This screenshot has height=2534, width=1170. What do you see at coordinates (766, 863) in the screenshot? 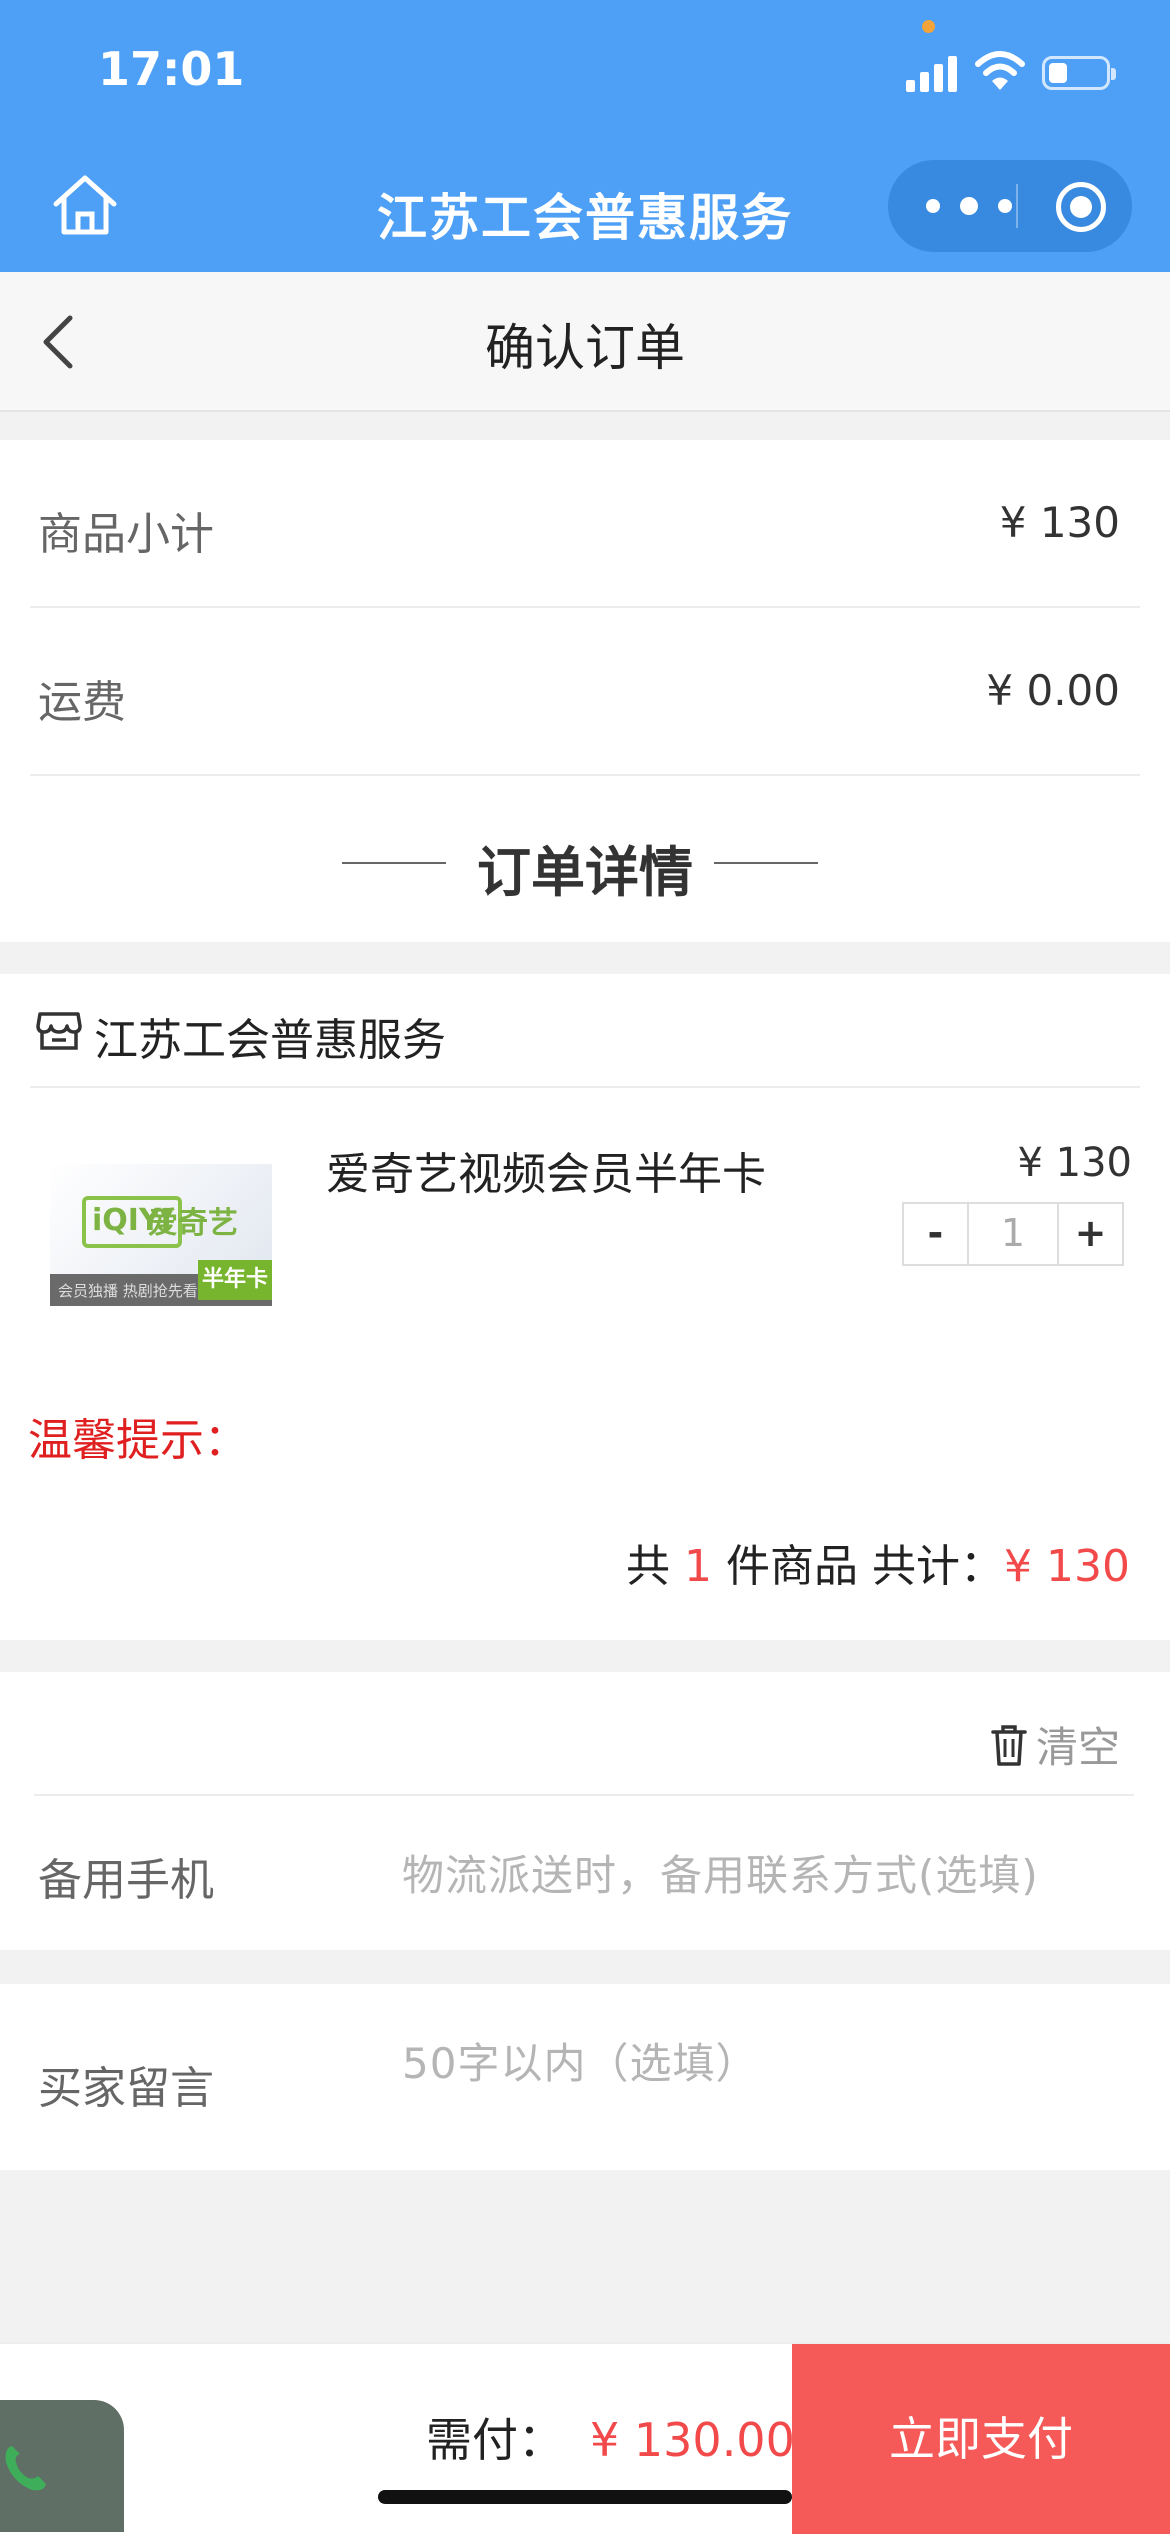
I see `heading-line-right` at bounding box center [766, 863].